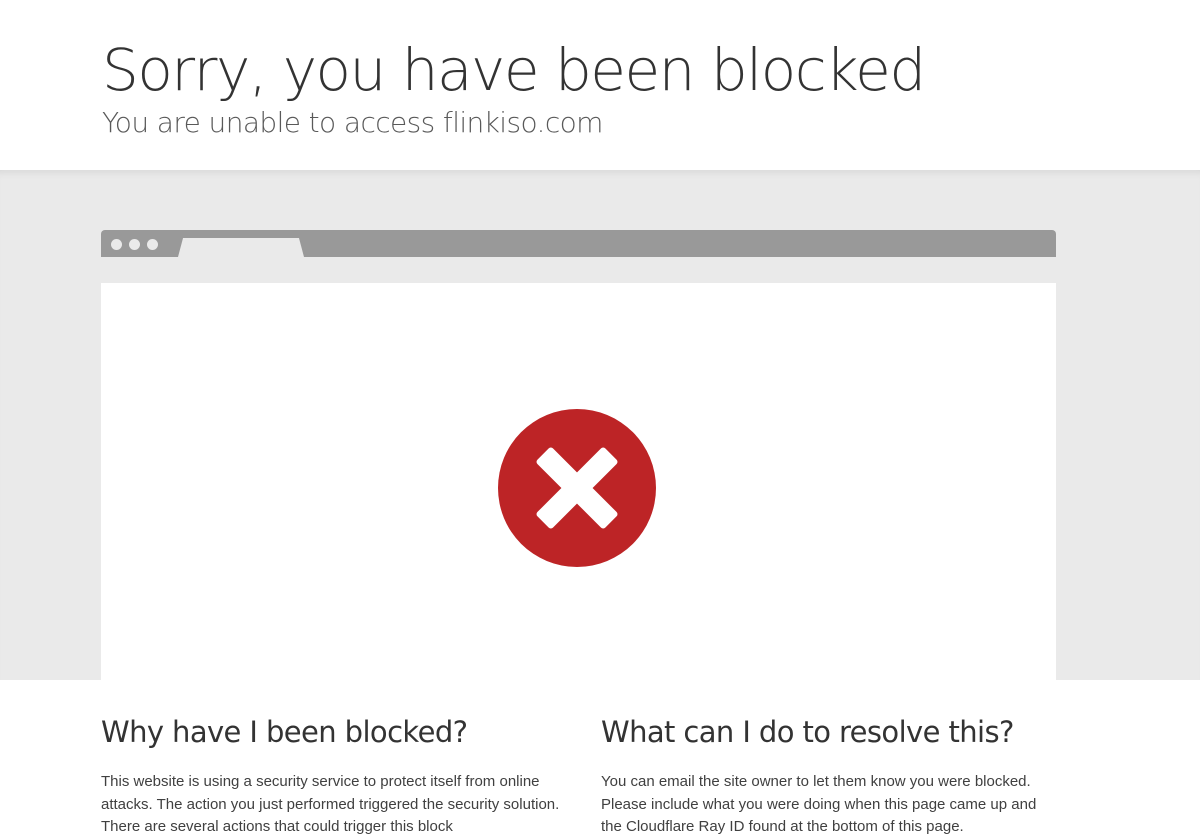 This screenshot has width=1200, height=839. What do you see at coordinates (352, 122) in the screenshot?
I see `page-subtitle: You are unable to access flinkiso.com` at bounding box center [352, 122].